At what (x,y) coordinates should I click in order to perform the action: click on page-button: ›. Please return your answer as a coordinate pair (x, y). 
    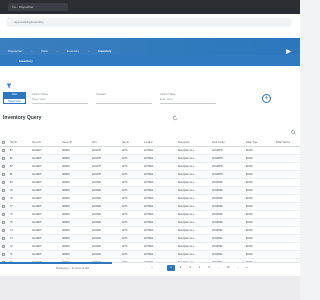
    Looking at the image, I should click on (238, 268).